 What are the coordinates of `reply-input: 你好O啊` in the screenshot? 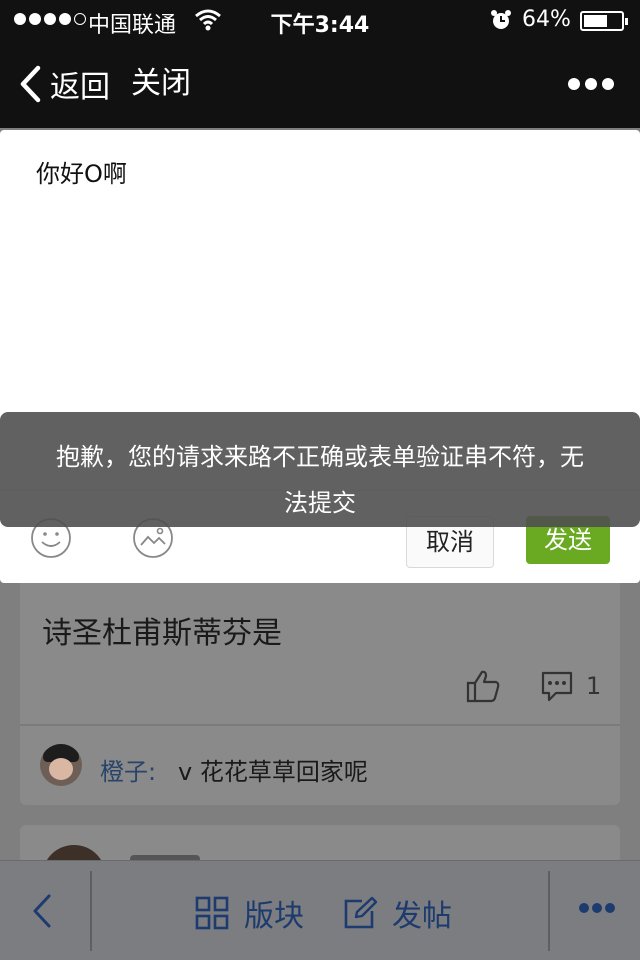 It's located at (81, 171).